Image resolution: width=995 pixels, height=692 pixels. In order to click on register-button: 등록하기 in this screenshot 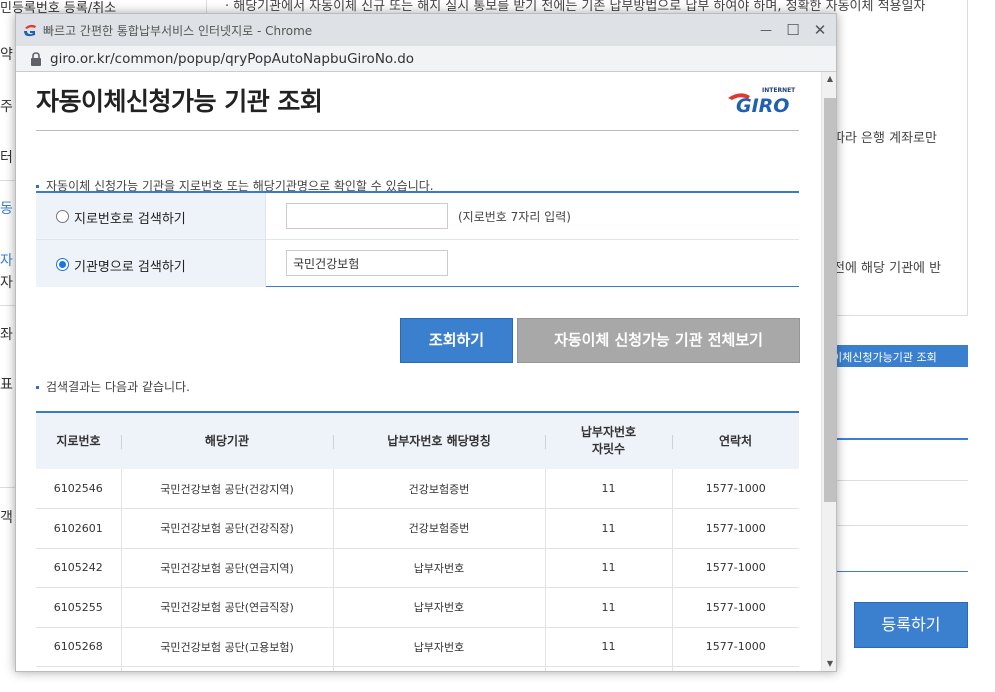, I will do `click(911, 625)`.